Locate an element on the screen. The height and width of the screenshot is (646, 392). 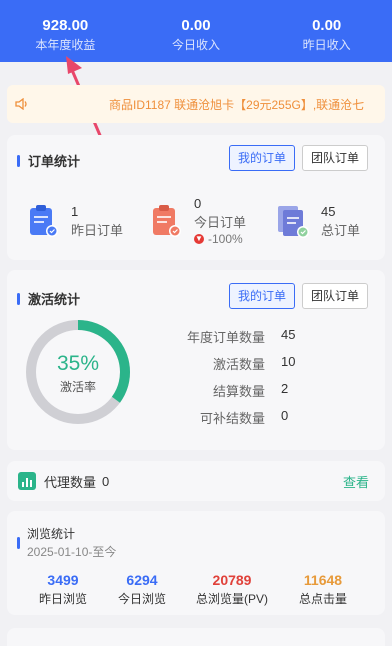
total-clicks-label: 总点击量 is located at coordinates (322, 599).